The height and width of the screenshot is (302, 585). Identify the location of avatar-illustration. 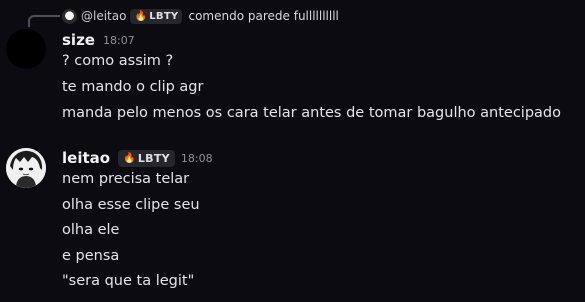
(26, 168).